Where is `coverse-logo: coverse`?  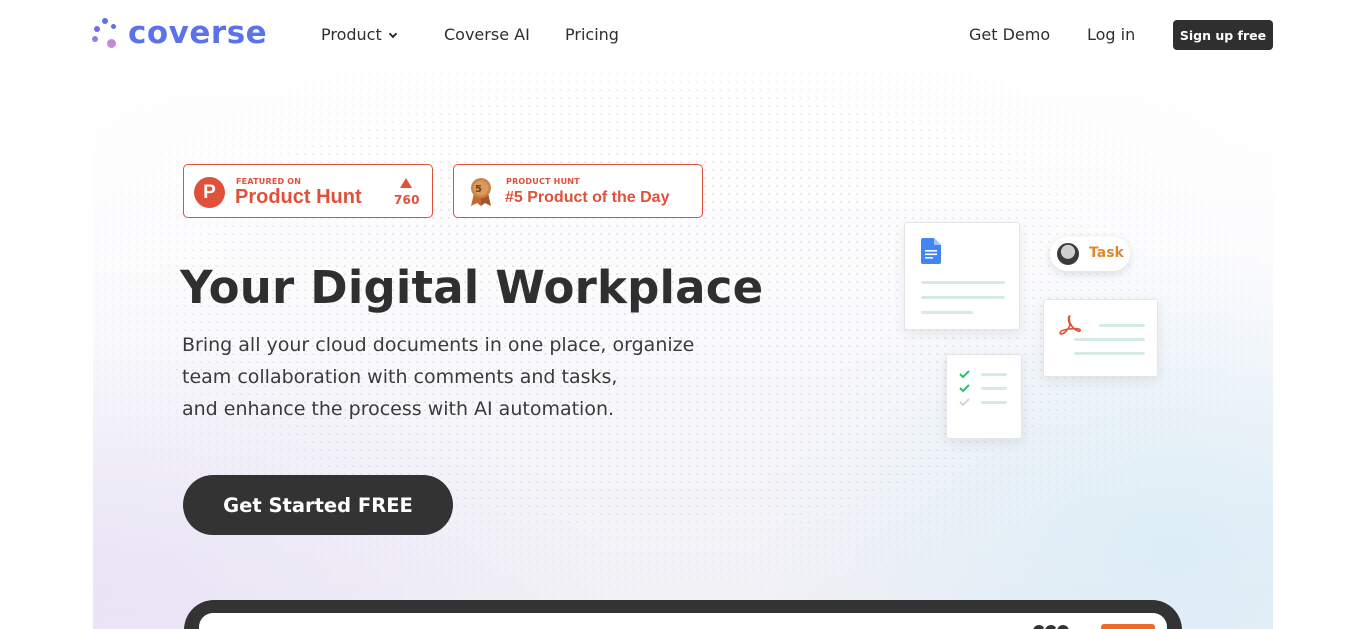
coverse-logo: coverse is located at coordinates (179, 33).